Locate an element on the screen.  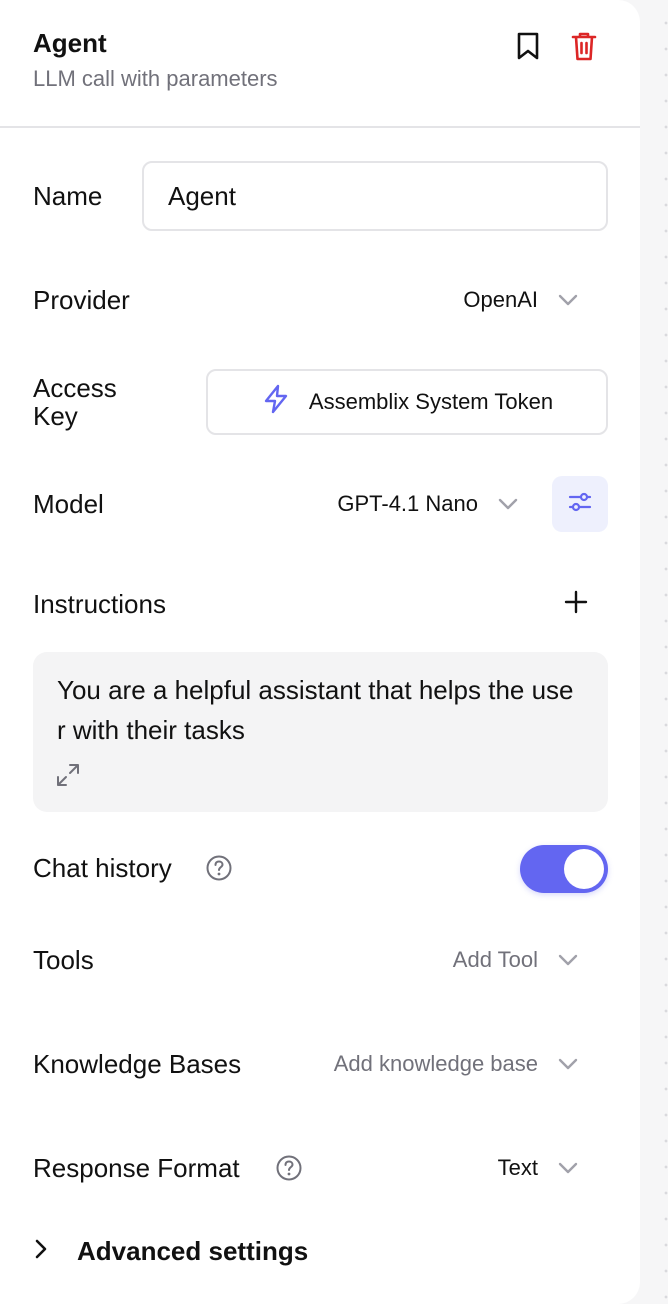
expand-icon is located at coordinates (68, 775).